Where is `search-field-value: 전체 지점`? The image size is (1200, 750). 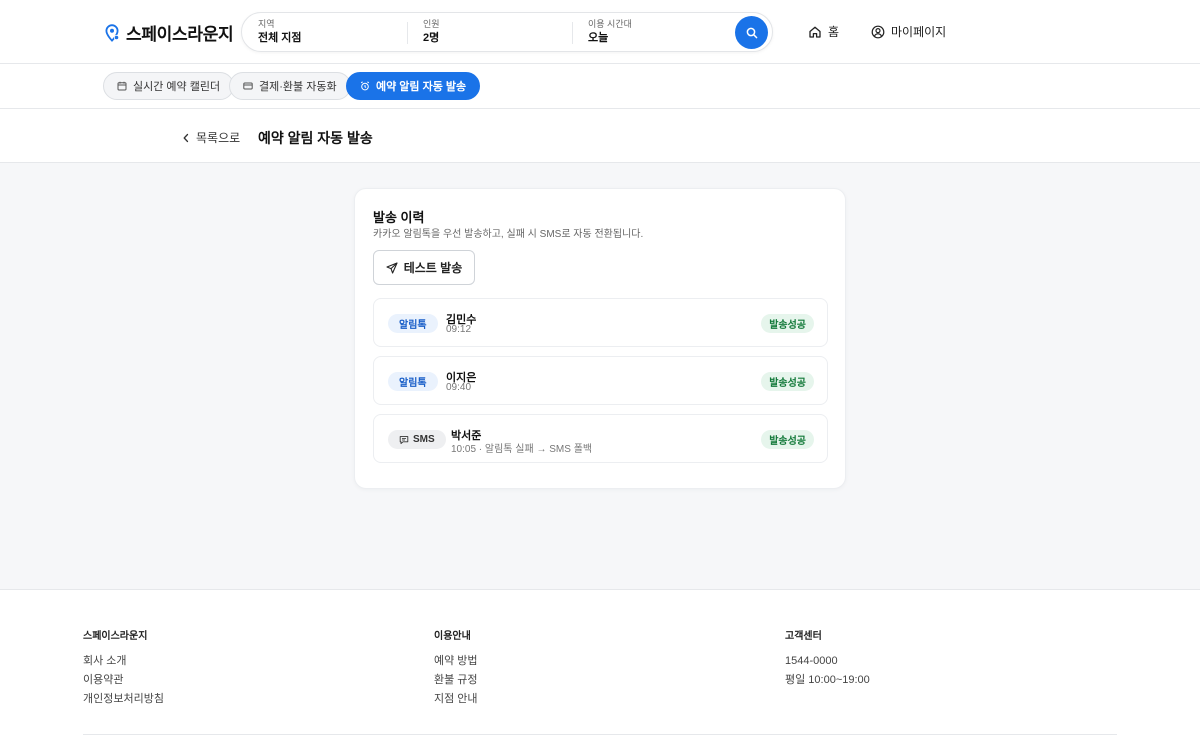 search-field-value: 전체 지점 is located at coordinates (280, 38).